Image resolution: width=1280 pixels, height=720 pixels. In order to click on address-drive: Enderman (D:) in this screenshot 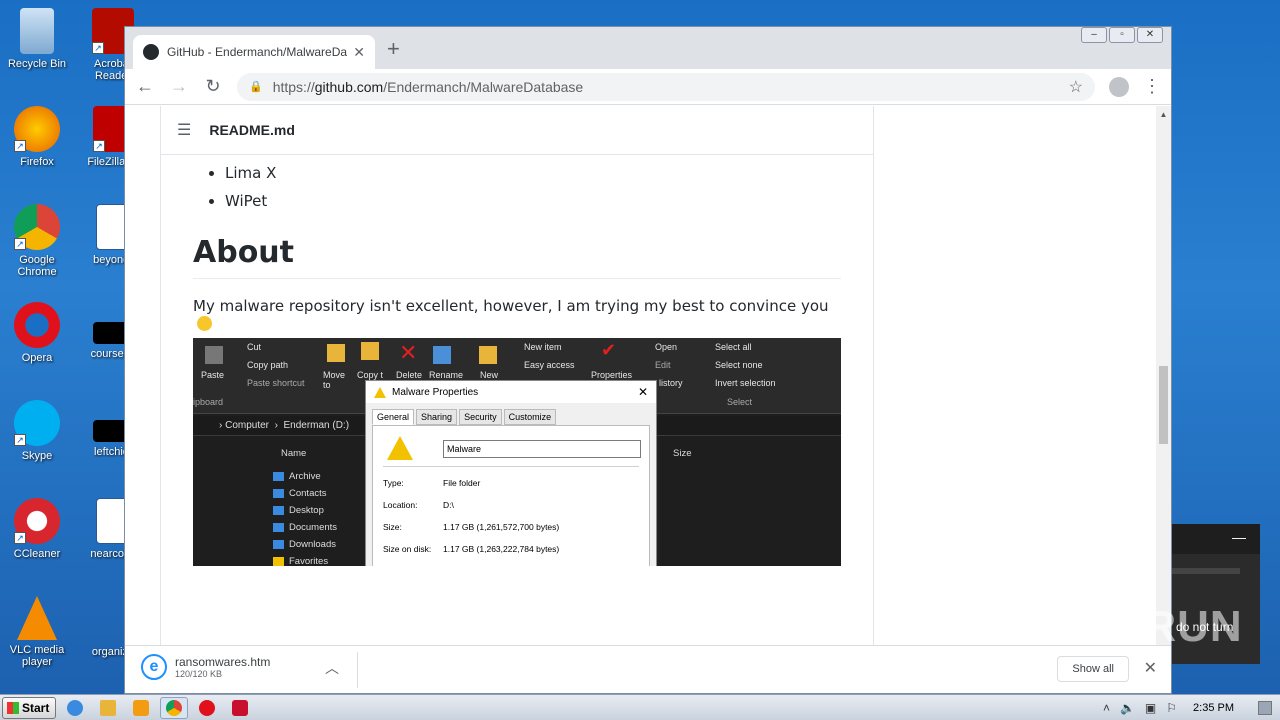, I will do `click(316, 425)`.